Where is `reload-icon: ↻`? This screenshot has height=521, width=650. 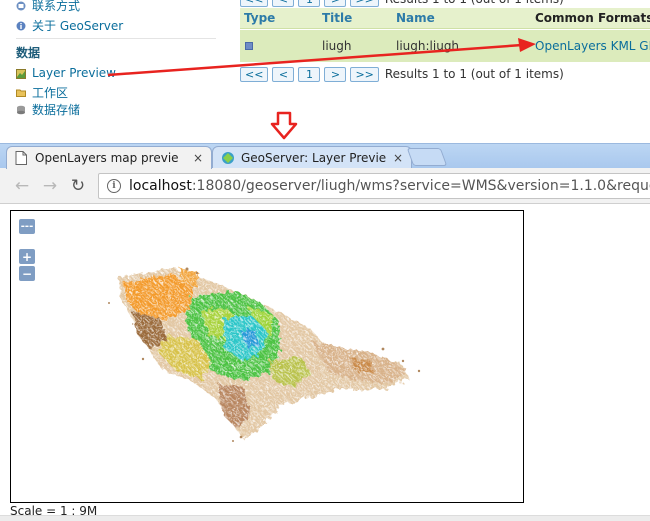
reload-icon: ↻ is located at coordinates (78, 186).